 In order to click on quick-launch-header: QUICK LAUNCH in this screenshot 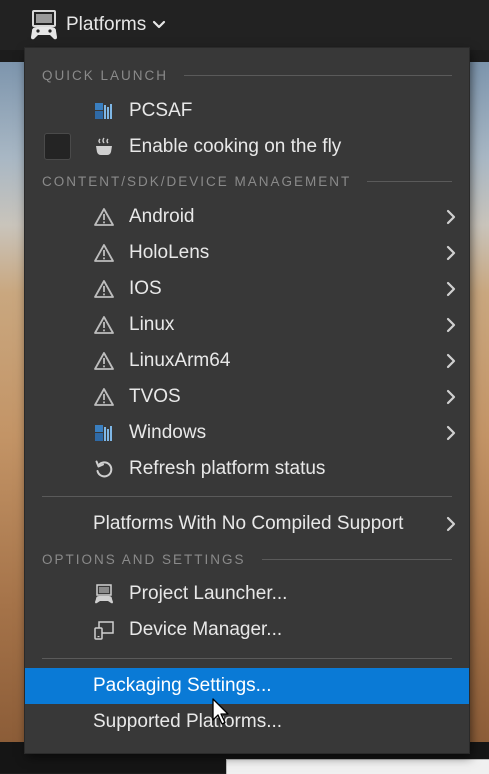, I will do `click(247, 75)`.